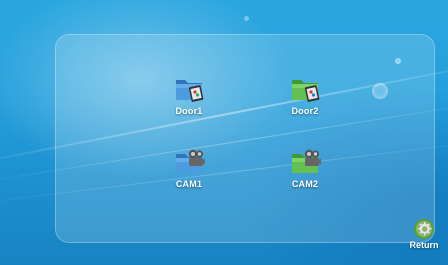  What do you see at coordinates (306, 91) in the screenshot?
I see `green-video-folder-icon` at bounding box center [306, 91].